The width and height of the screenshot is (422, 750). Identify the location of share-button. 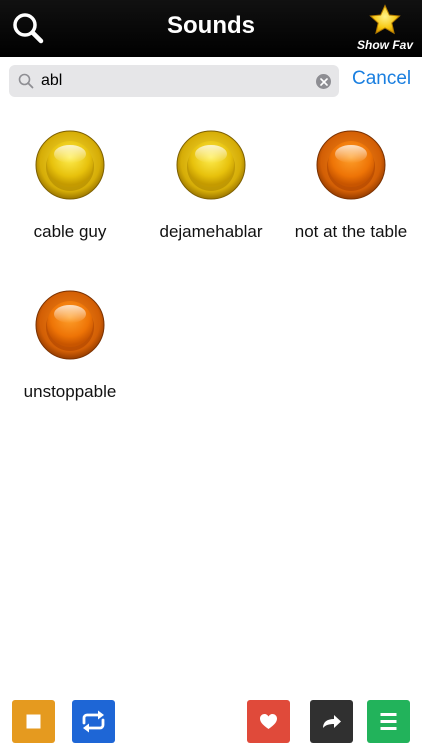
(331, 721).